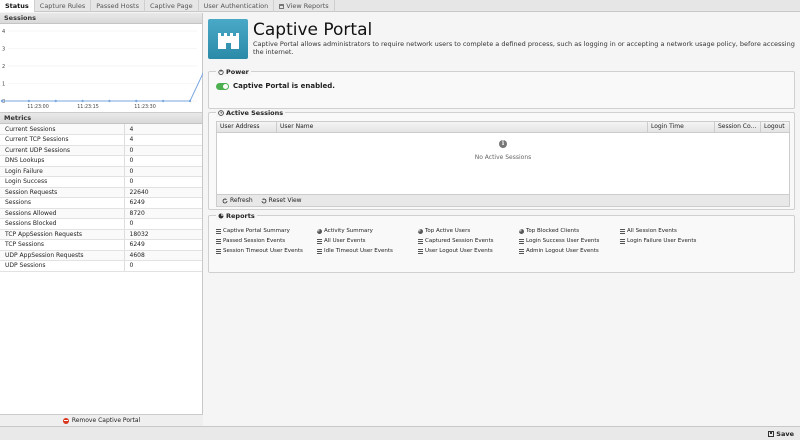 Image resolution: width=800 pixels, height=440 pixels. I want to click on metric-name: TCP Sessions, so click(62, 245).